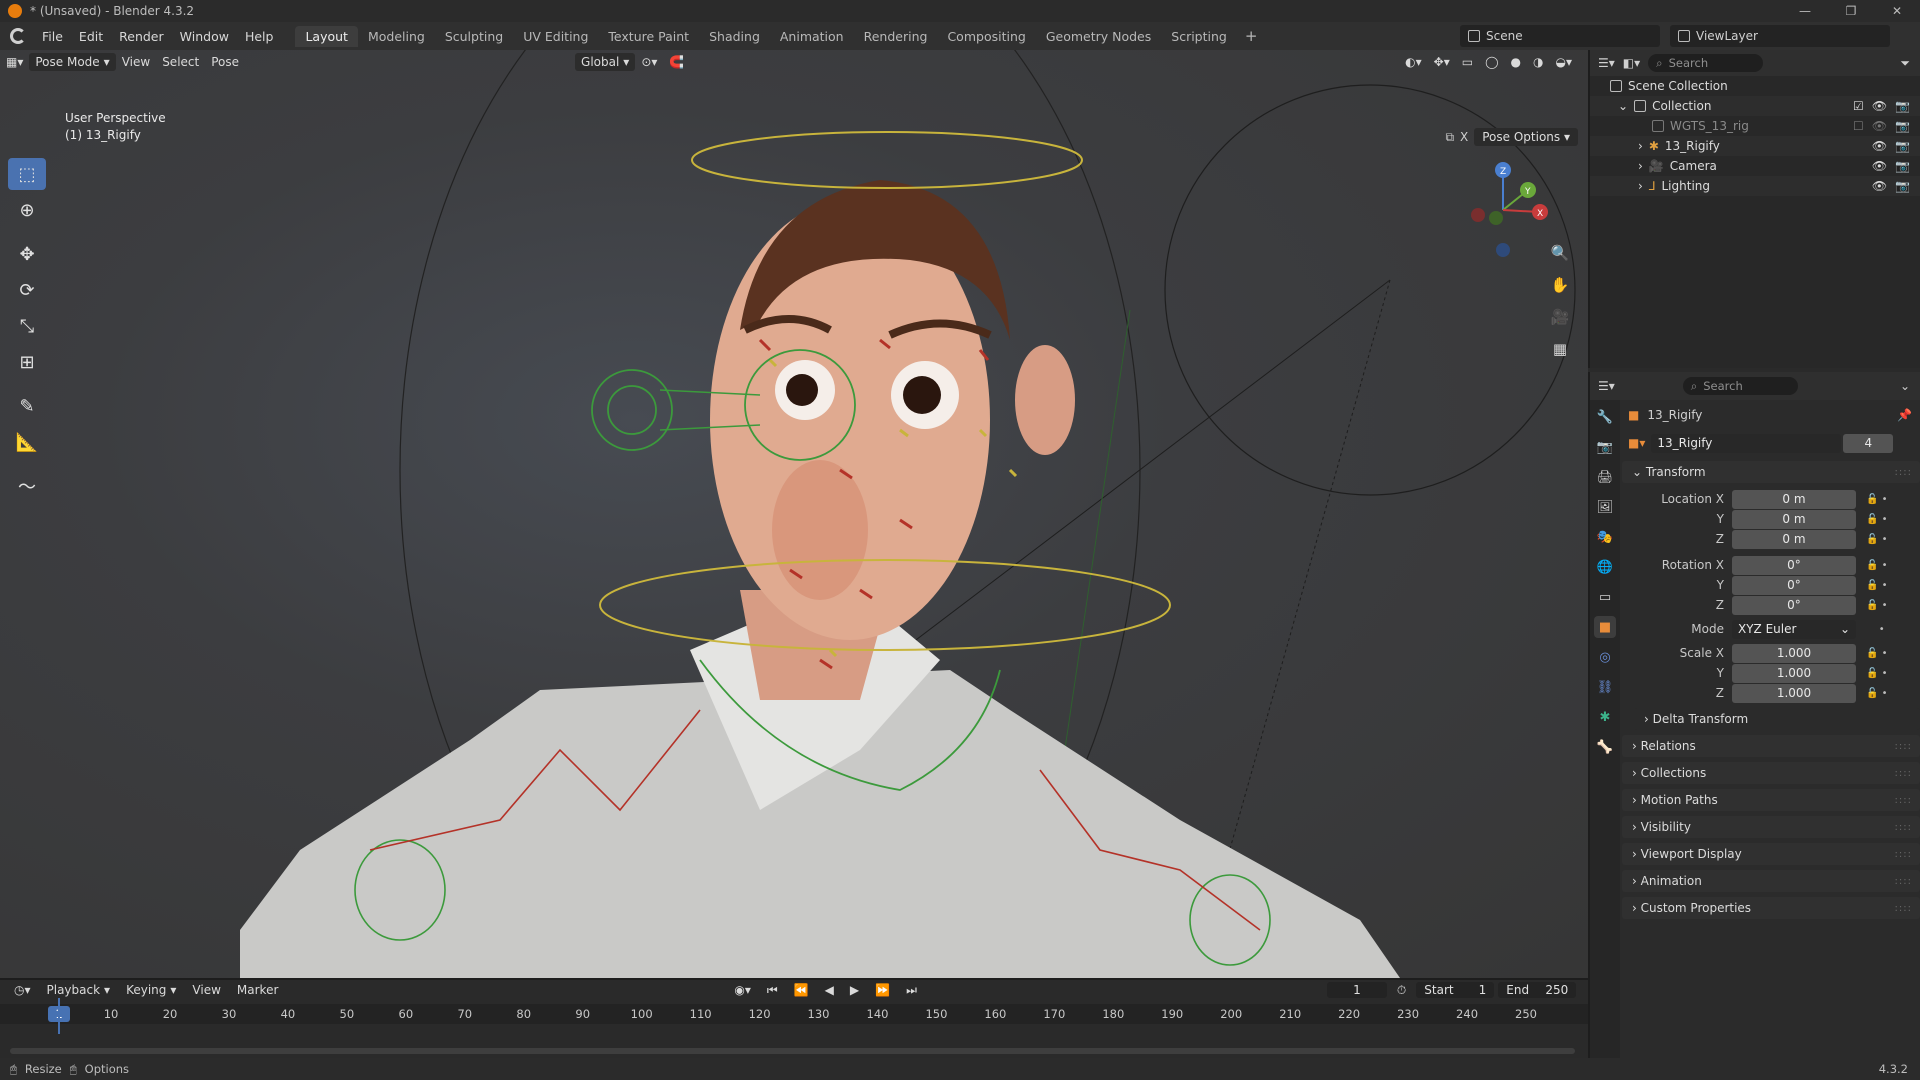  What do you see at coordinates (1605, 717) in the screenshot?
I see `armature-data-tab-icon: ✱` at bounding box center [1605, 717].